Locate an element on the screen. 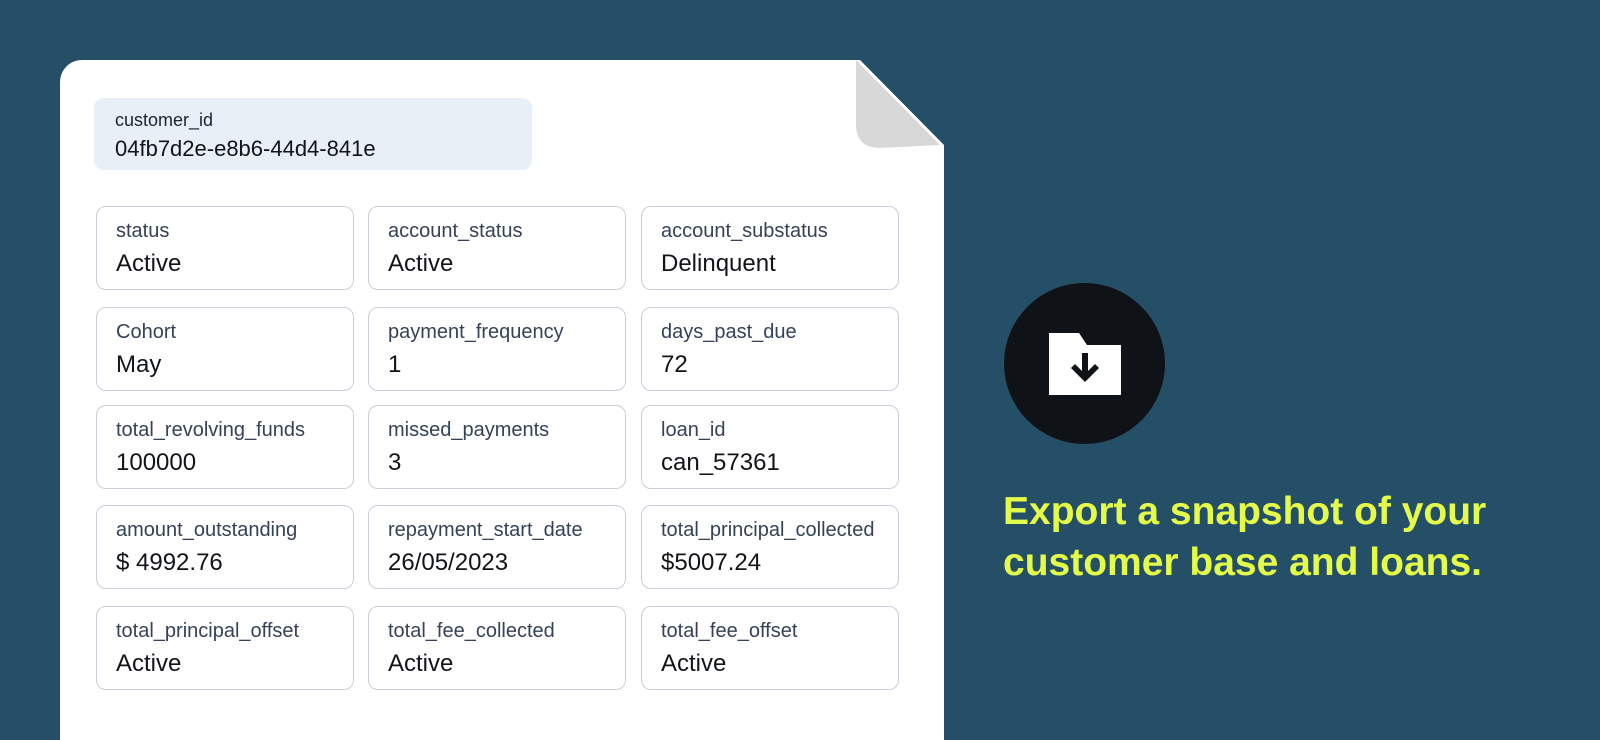 The width and height of the screenshot is (1600, 740). field-label: account_substatus is located at coordinates (744, 231).